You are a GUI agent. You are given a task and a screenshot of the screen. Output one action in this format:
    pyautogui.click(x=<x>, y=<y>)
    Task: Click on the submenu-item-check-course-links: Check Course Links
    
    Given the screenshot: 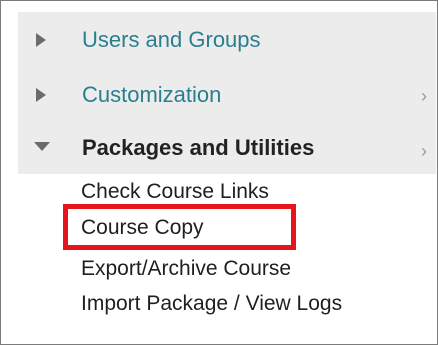 What is the action you would take?
    pyautogui.click(x=175, y=192)
    